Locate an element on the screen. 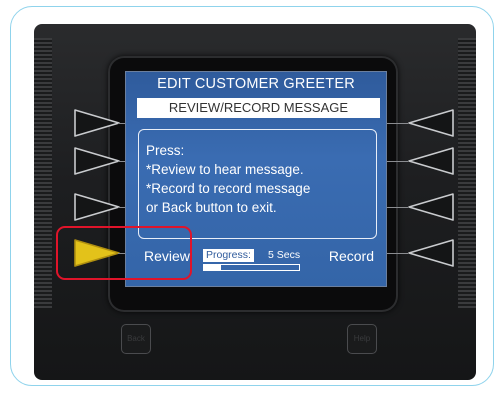 Image resolution: width=503 pixels, height=396 pixels. message-line: or Back button to exit. is located at coordinates (211, 207).